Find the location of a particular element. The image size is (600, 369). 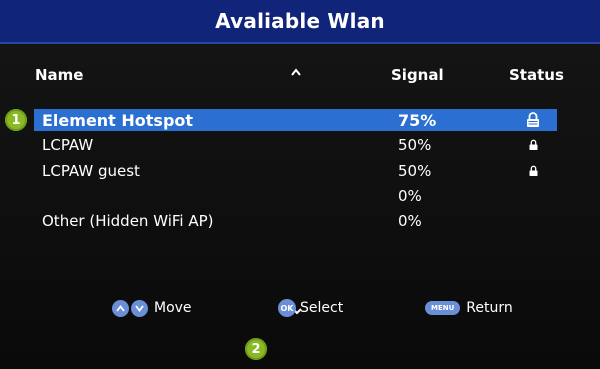

footer-select-hint: OK Select is located at coordinates (310, 308).